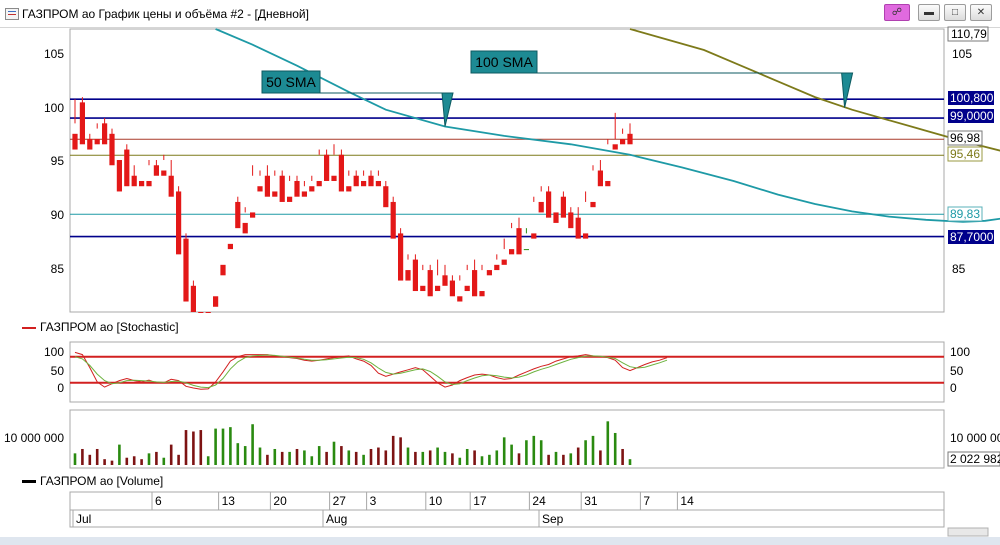 Image resolution: width=1000 pixels, height=545 pixels. What do you see at coordinates (480, 501) in the screenshot?
I see `day-label-17: 17` at bounding box center [480, 501].